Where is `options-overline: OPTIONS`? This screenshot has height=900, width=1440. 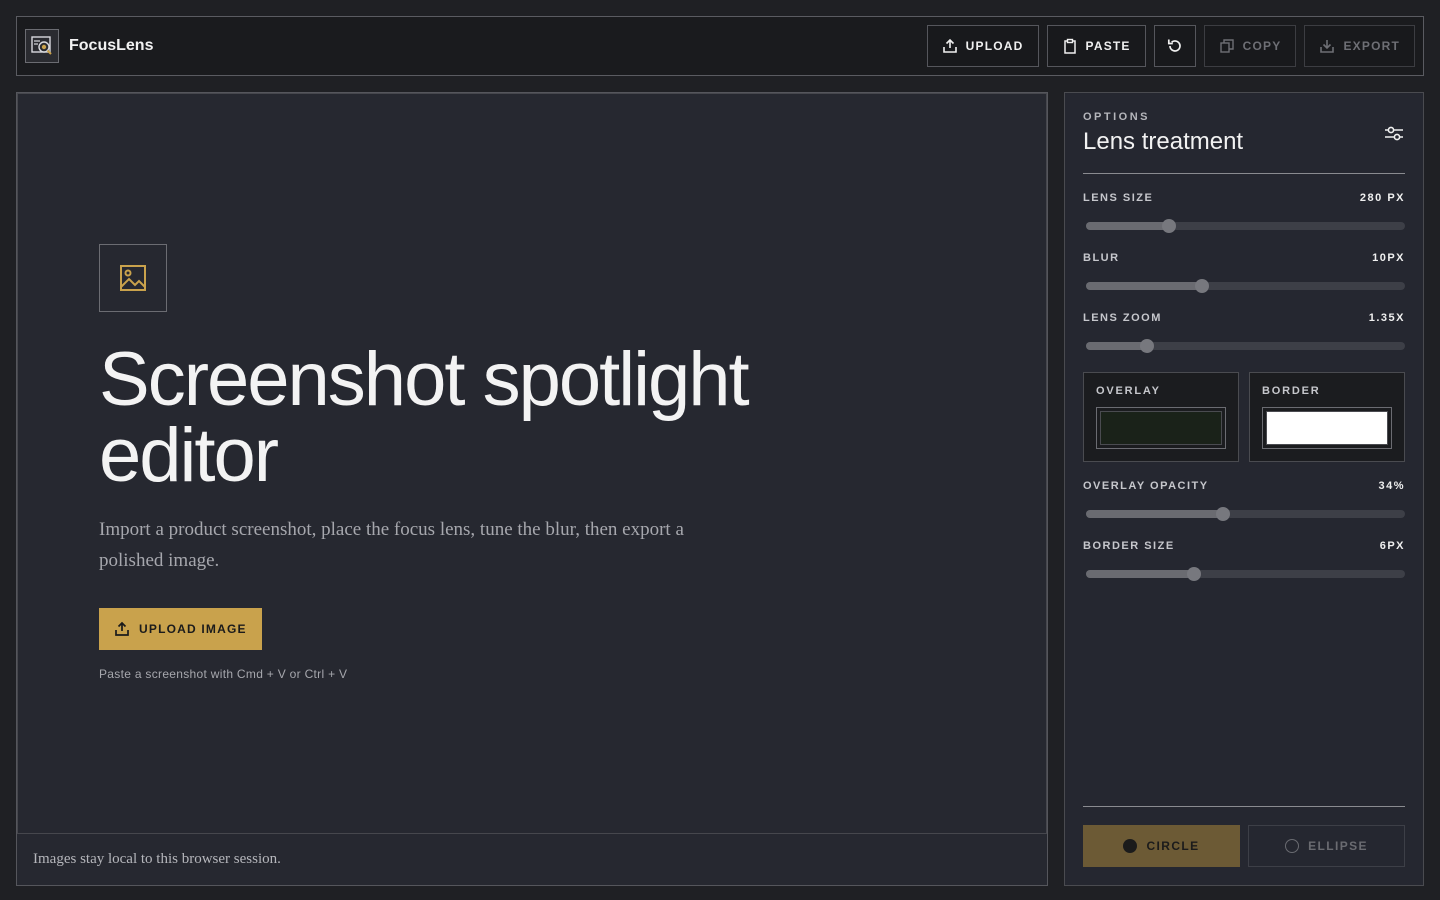 options-overline: OPTIONS is located at coordinates (1117, 117).